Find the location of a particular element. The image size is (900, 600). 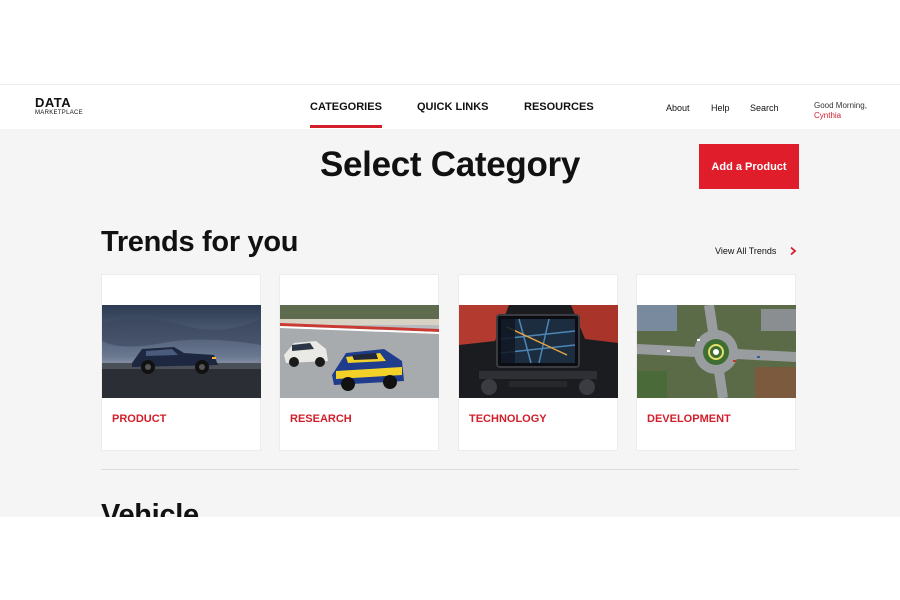

help-link: Help is located at coordinates (720, 108).